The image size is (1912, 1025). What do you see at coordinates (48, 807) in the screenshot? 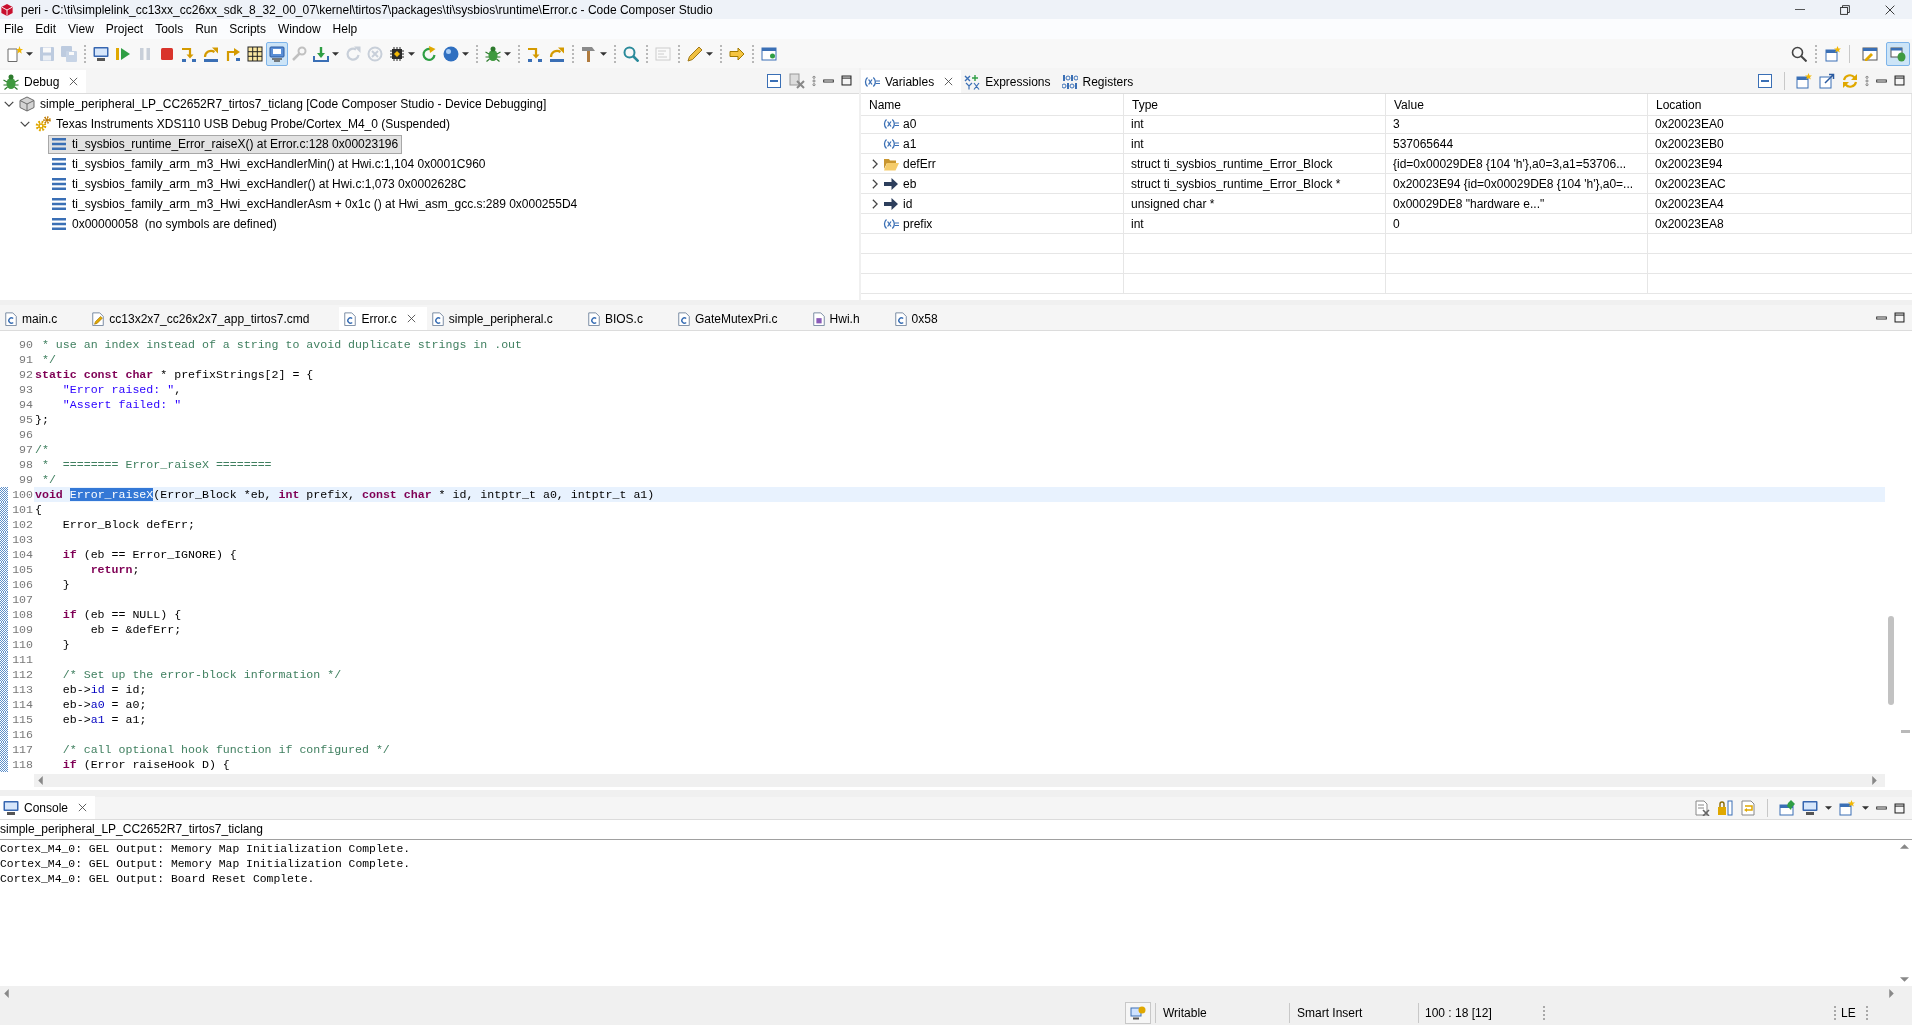
I see `panel-tab: Console` at bounding box center [48, 807].